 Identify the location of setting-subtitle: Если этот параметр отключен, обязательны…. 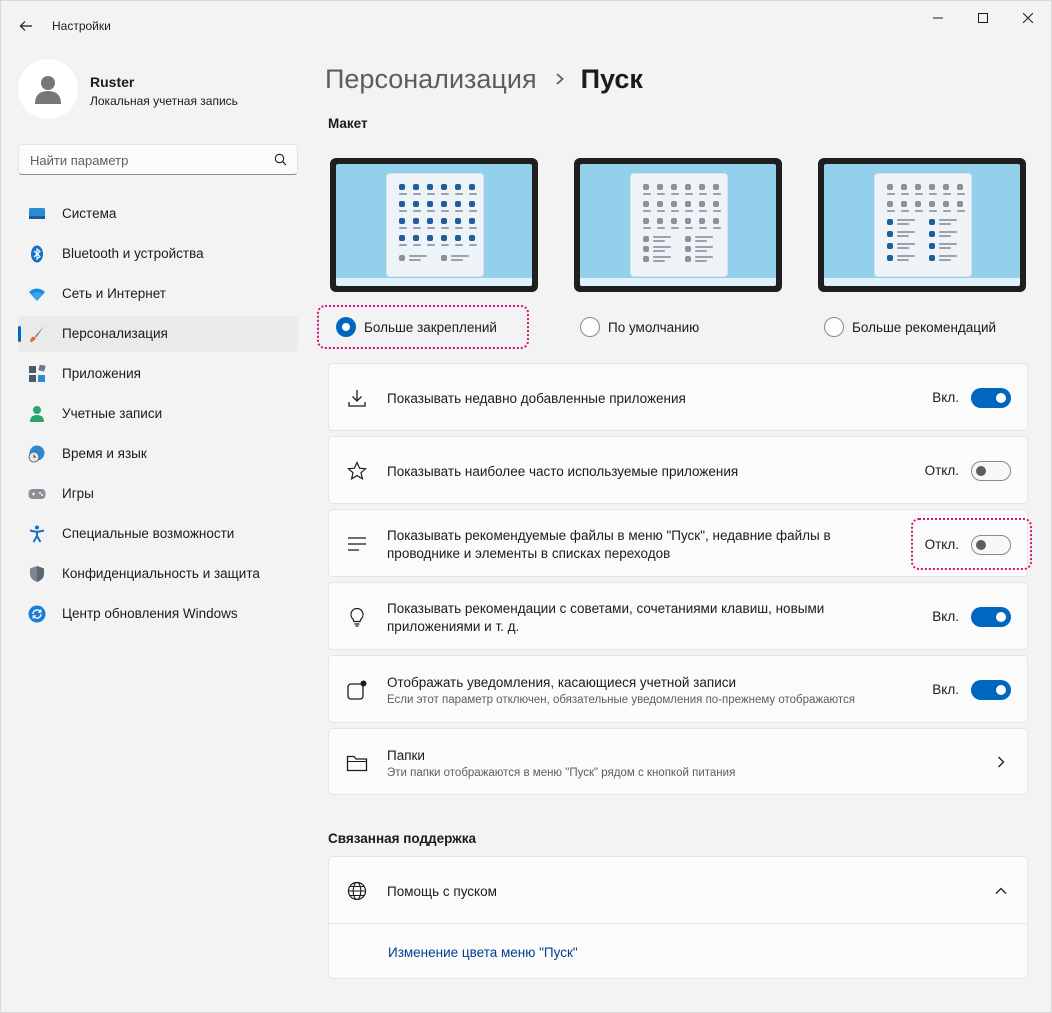
(621, 700).